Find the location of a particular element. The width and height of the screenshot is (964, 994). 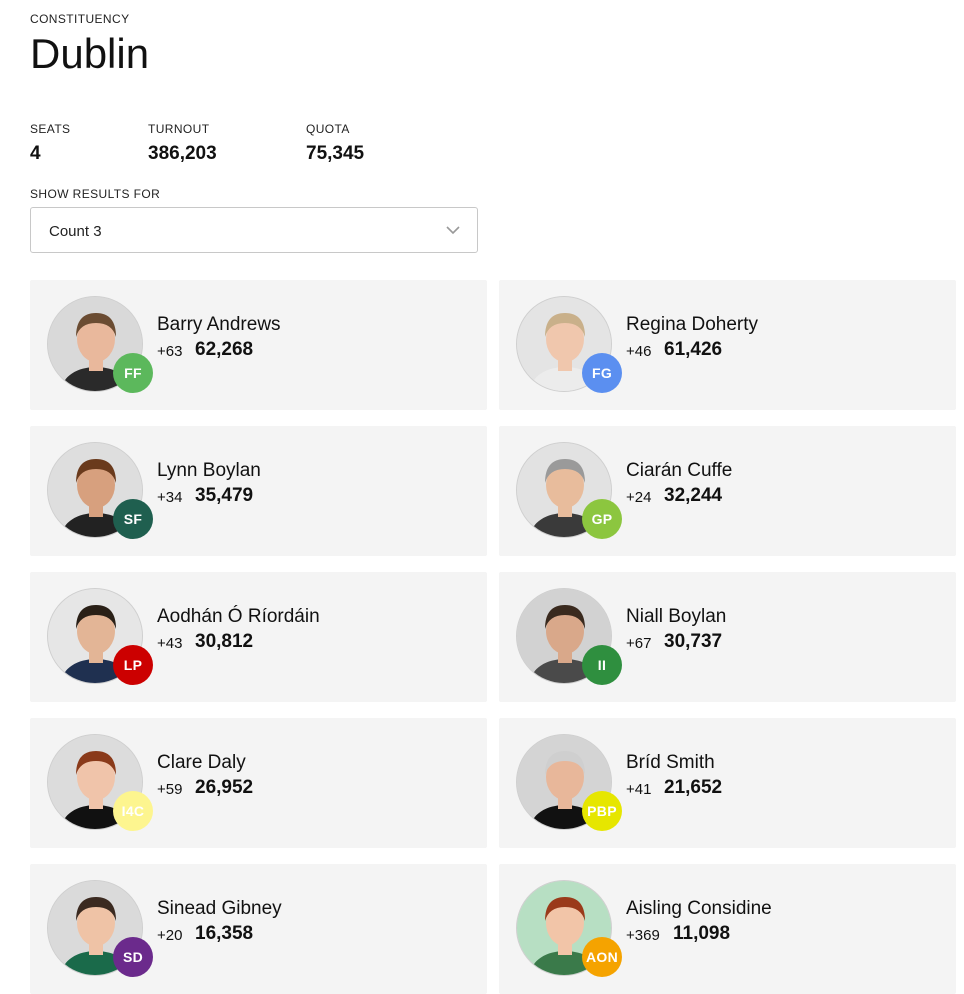

vote-total: 30,737 is located at coordinates (693, 641).